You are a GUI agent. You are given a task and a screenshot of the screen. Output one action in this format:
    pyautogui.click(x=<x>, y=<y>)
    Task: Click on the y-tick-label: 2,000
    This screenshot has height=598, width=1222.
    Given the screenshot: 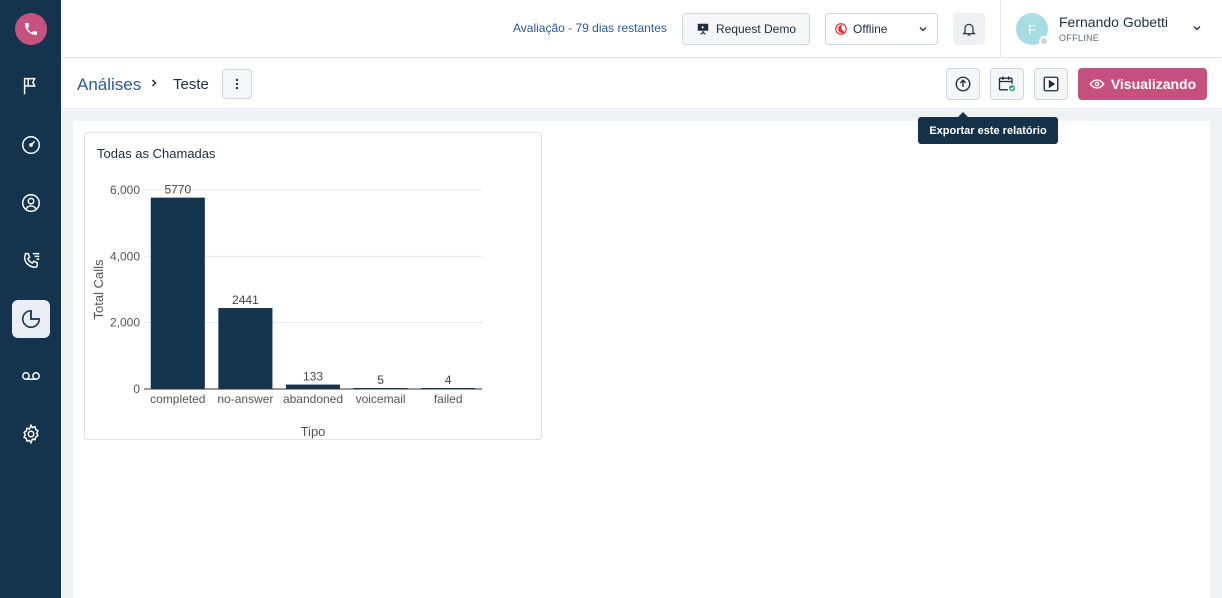 What is the action you would take?
    pyautogui.click(x=125, y=323)
    